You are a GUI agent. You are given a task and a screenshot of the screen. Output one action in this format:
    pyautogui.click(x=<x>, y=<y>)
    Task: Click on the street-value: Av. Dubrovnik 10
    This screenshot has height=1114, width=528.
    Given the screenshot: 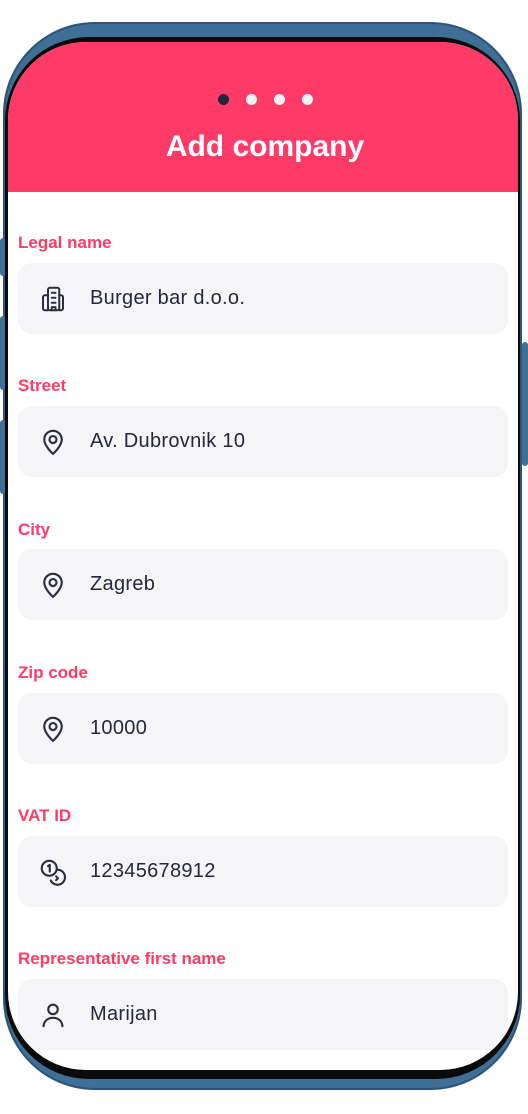 What is the action you would take?
    pyautogui.click(x=168, y=441)
    